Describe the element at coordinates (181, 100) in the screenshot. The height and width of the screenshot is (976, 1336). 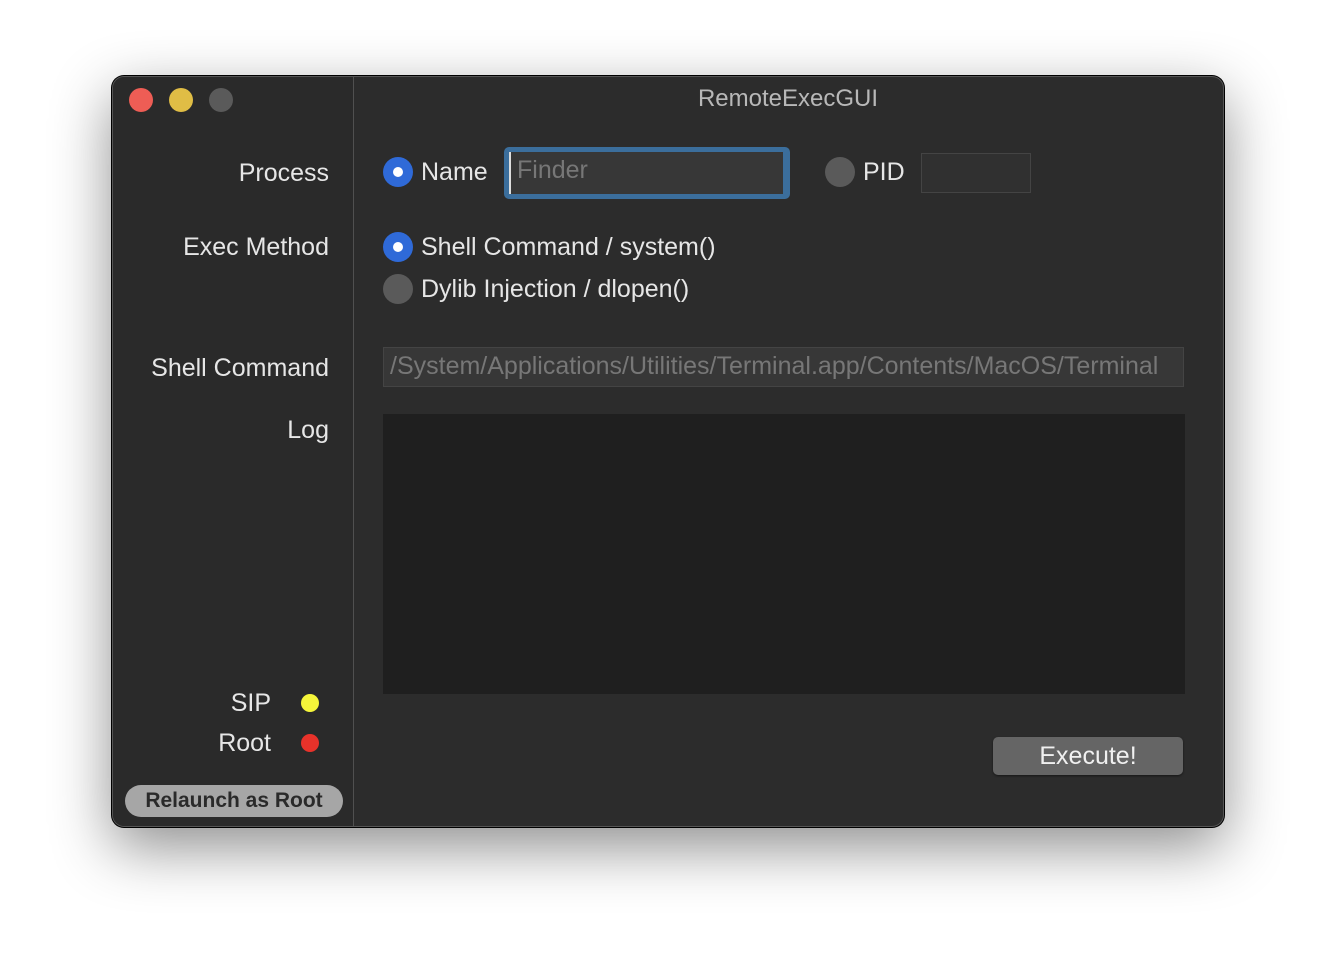
I see `minimize-button` at that location.